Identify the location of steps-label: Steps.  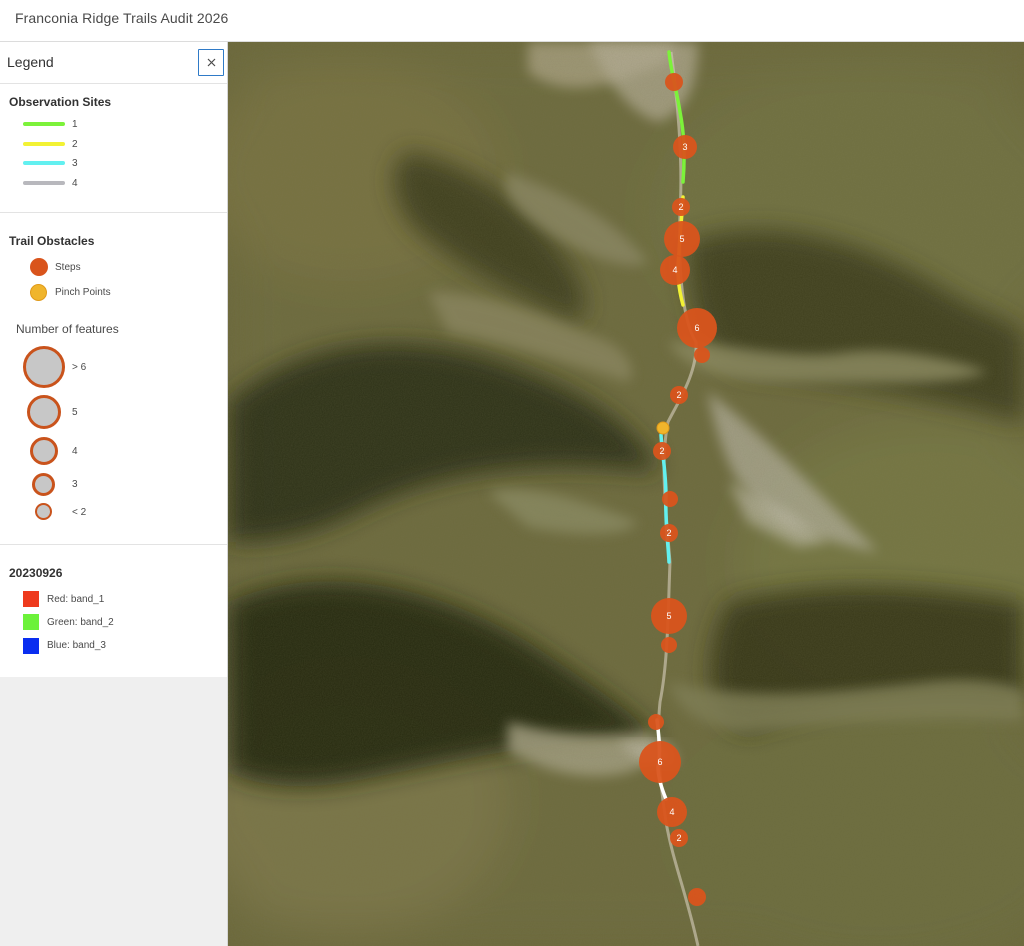
(68, 267).